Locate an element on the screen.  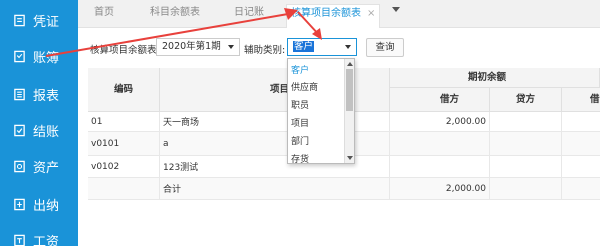
sidebar-item-checkout: 结账 is located at coordinates (39, 130).